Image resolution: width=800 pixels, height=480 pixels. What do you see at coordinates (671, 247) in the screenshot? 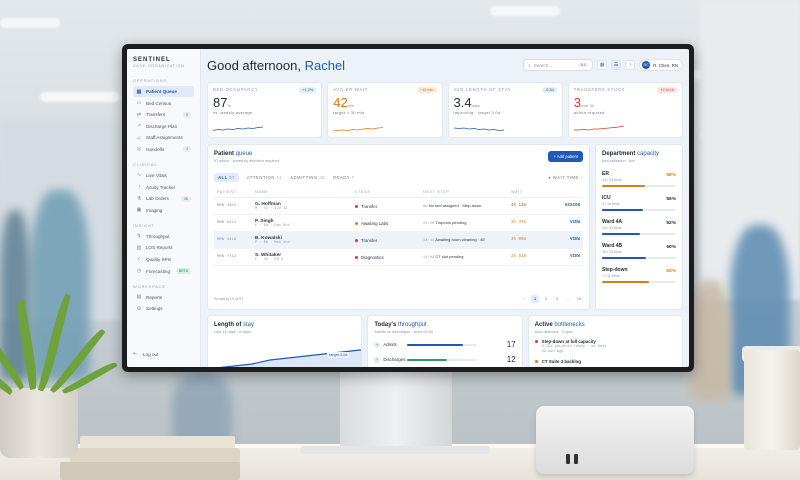
I see `ward-percent: 60%` at bounding box center [671, 247].